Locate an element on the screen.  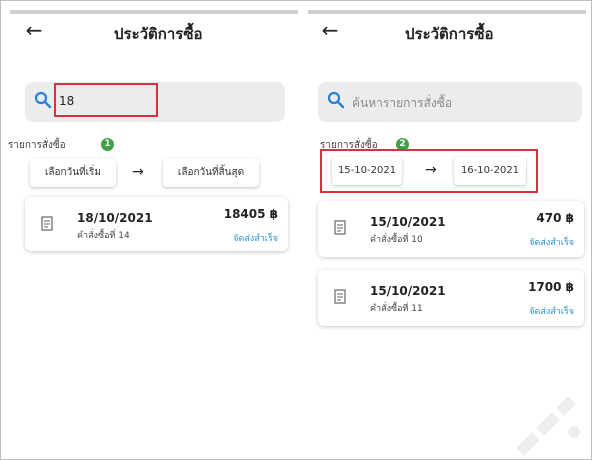
order-number: คำสั่งซื้อที่ 14 is located at coordinates (103, 236).